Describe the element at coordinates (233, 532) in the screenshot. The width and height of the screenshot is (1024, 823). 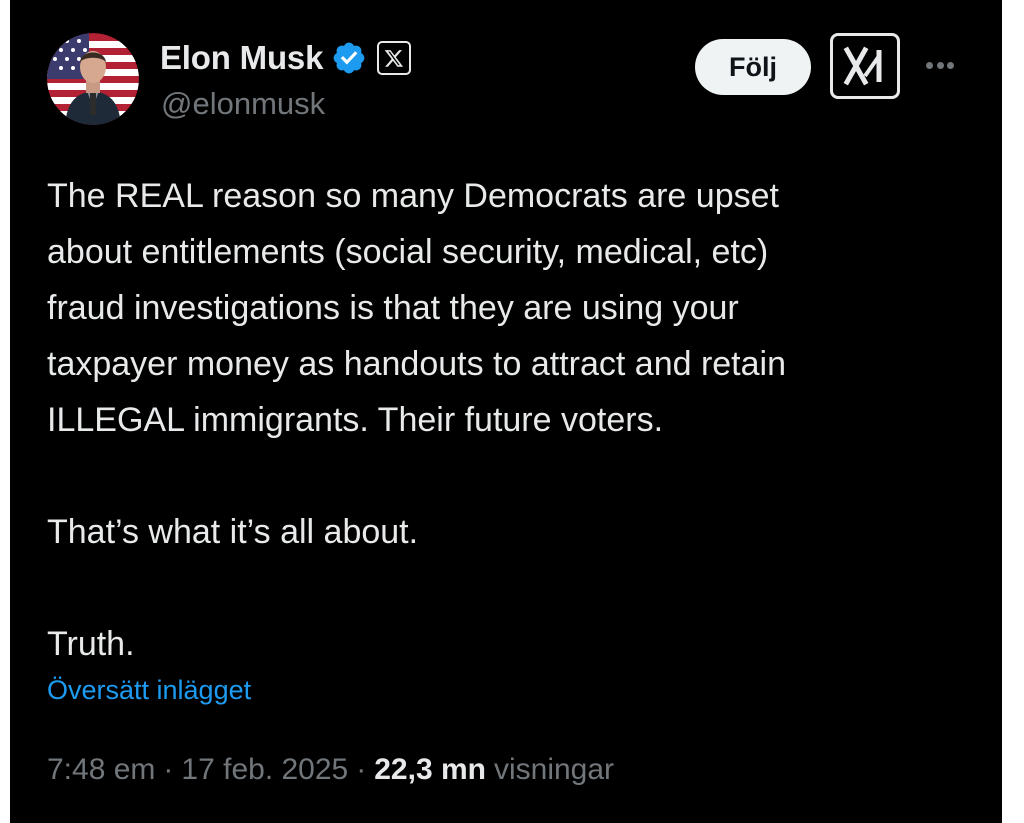
I see `tweet-paragraph: That’s what it’s all about.` at that location.